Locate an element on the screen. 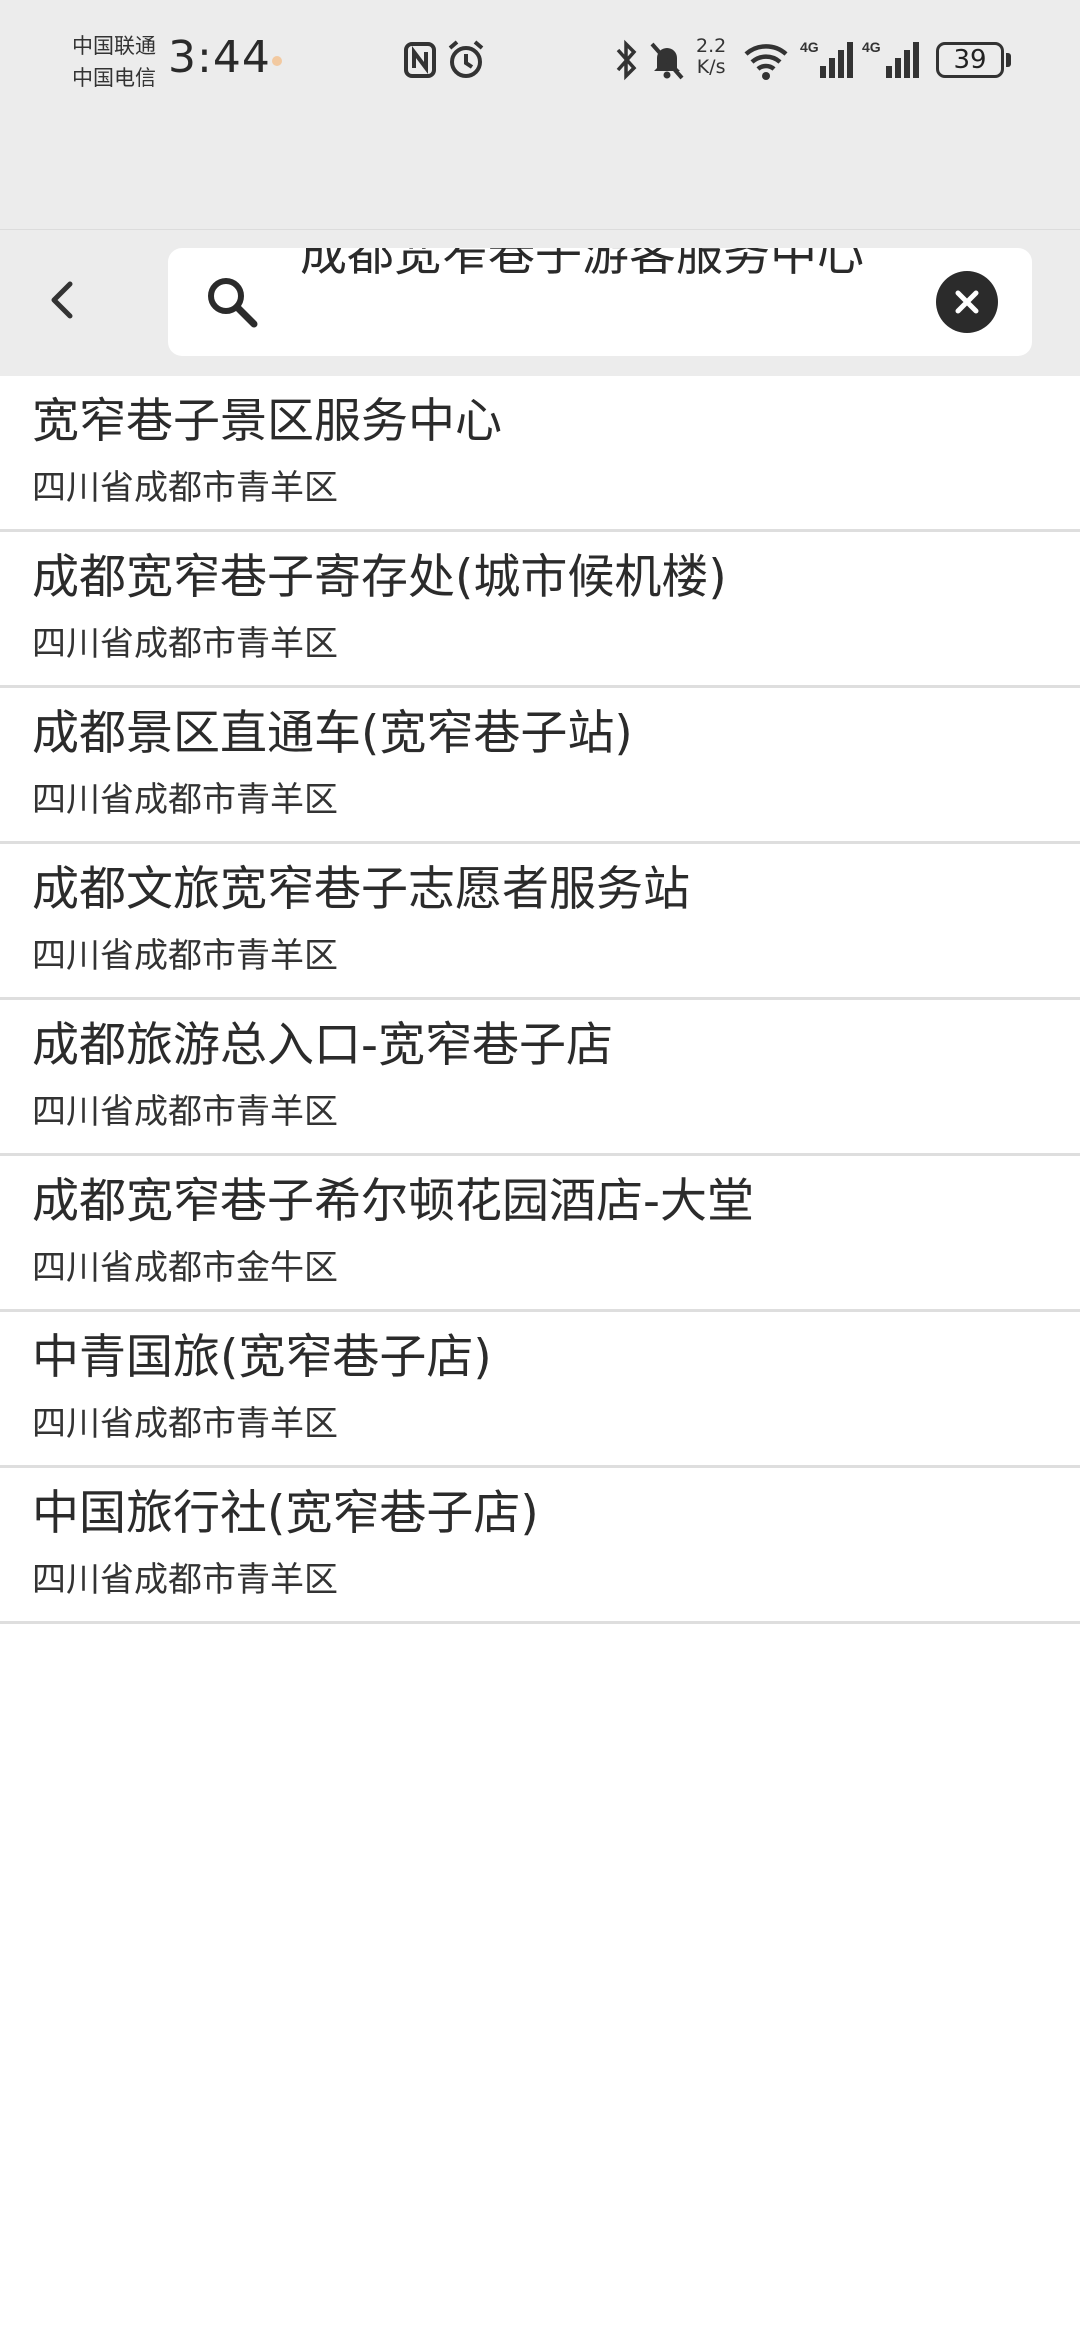 The image size is (1080, 2340). nfc-icon is located at coordinates (420, 60).